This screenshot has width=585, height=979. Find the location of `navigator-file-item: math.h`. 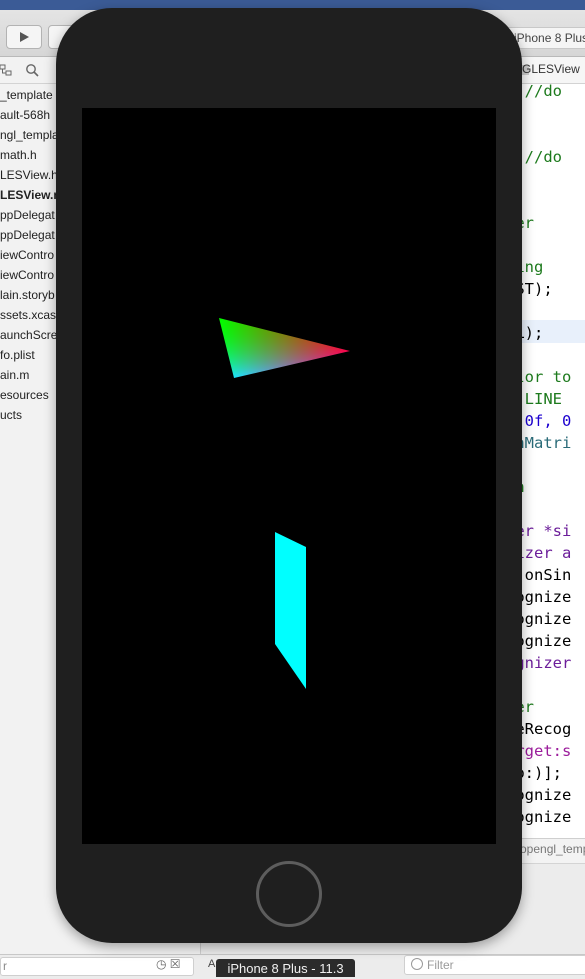

navigator-file-item: math.h is located at coordinates (18, 155).